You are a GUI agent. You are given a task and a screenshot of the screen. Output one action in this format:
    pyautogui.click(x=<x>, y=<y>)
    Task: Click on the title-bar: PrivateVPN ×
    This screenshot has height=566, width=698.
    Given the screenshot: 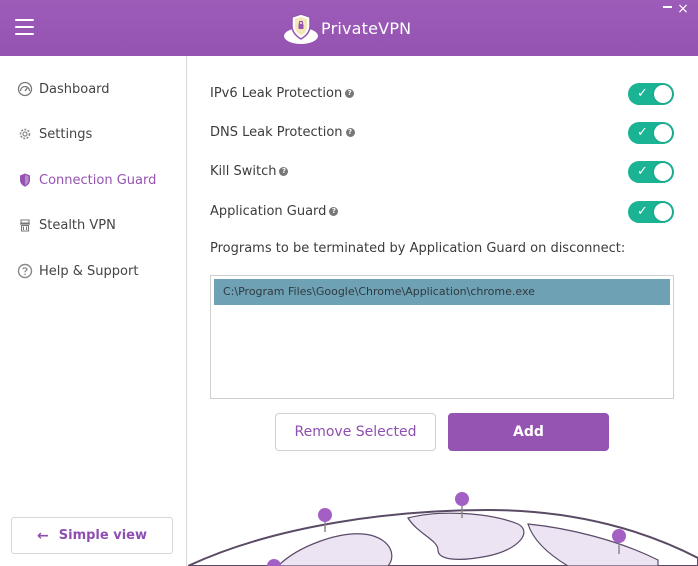 What is the action you would take?
    pyautogui.click(x=349, y=28)
    